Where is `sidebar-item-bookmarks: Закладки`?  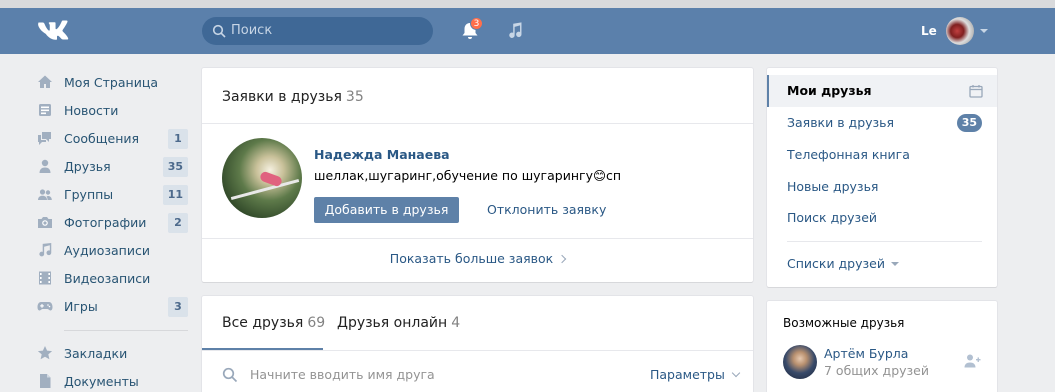
sidebar-item-bookmarks: Закладки is located at coordinates (112, 353).